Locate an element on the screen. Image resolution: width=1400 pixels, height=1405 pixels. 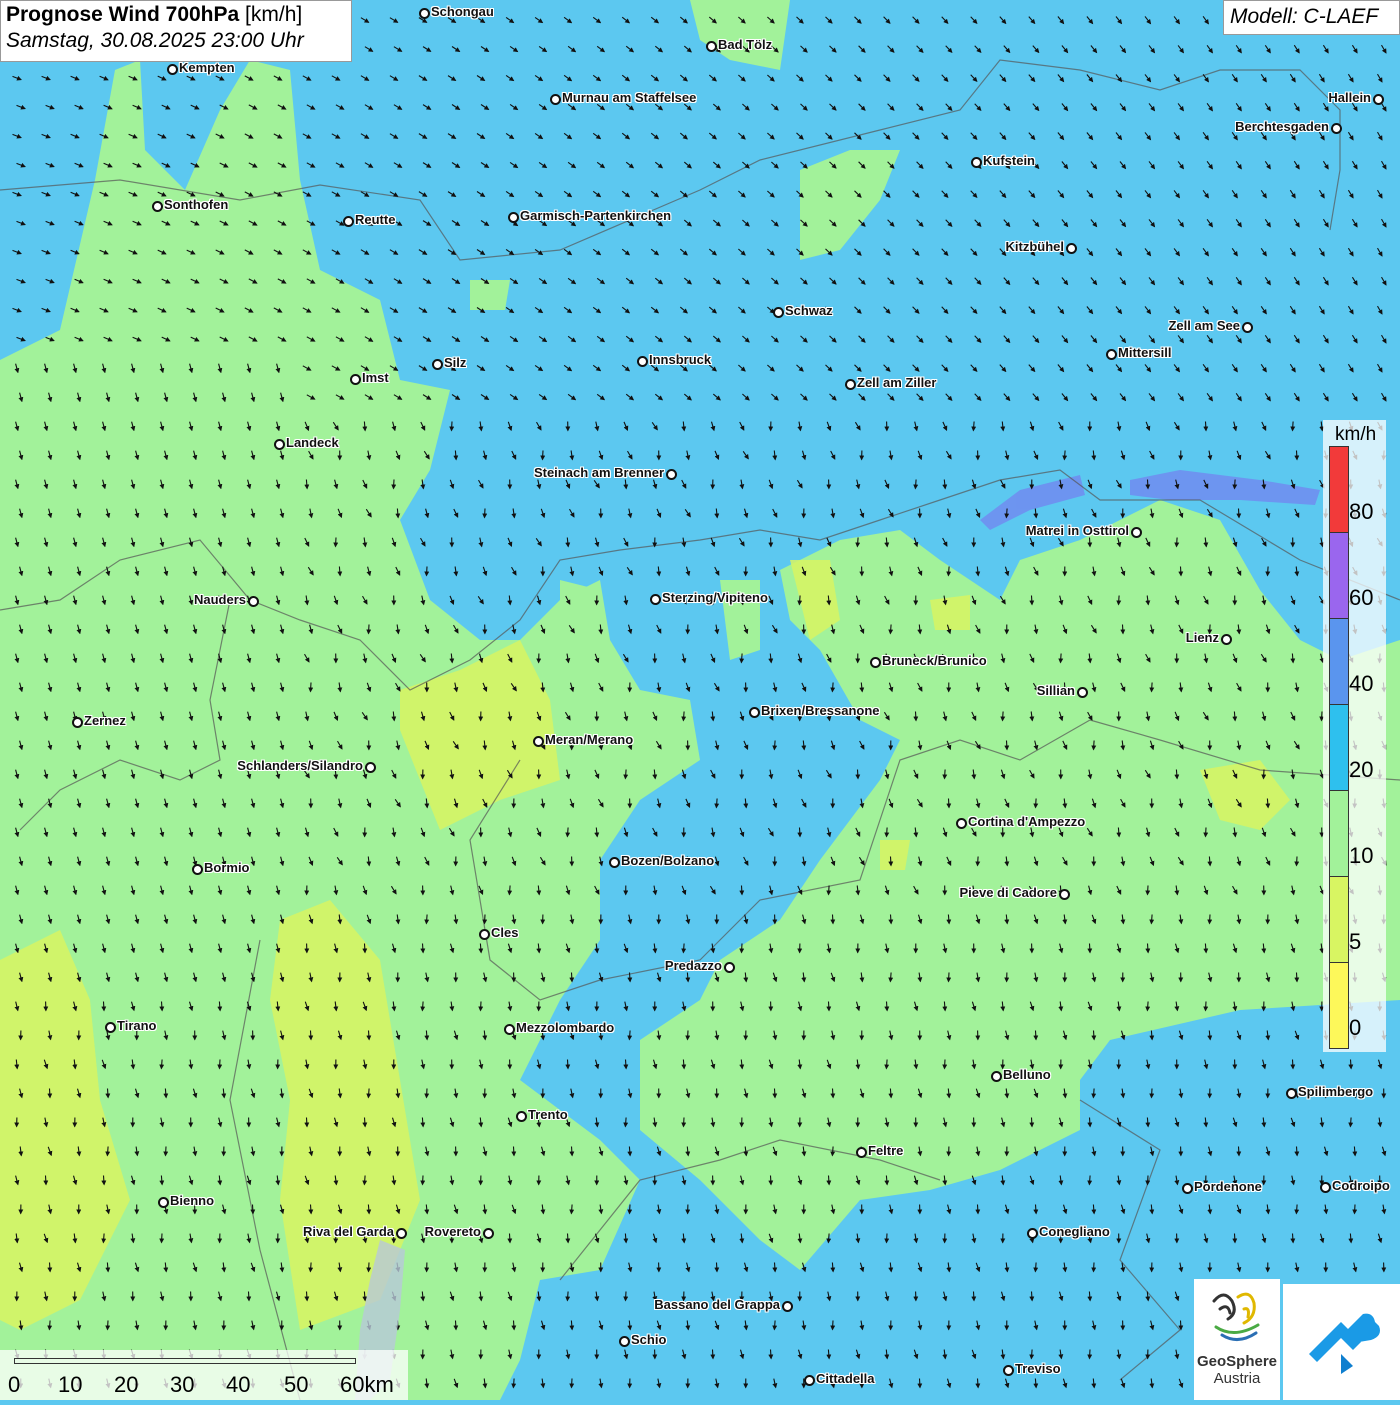
city-label: Sillian is located at coordinates (1056, 690).